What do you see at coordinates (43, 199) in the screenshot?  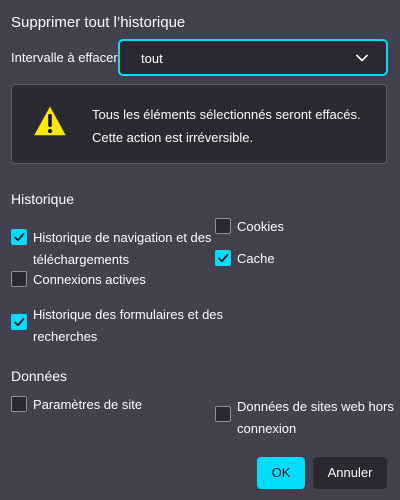 I see `history-section-title: Historique` at bounding box center [43, 199].